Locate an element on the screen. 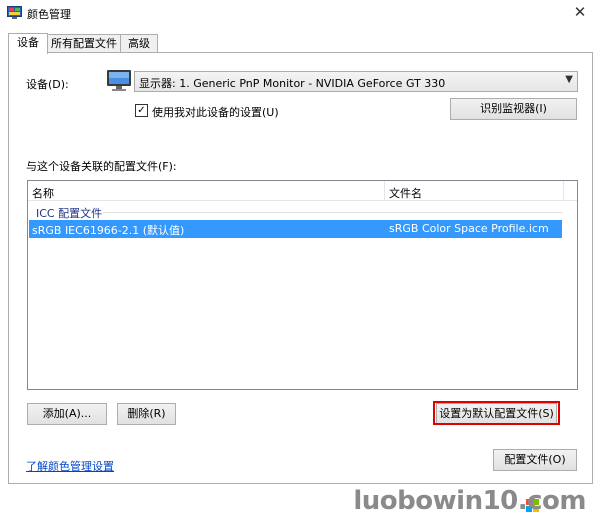 The image size is (600, 528). color-management-icon is located at coordinates (14, 12).